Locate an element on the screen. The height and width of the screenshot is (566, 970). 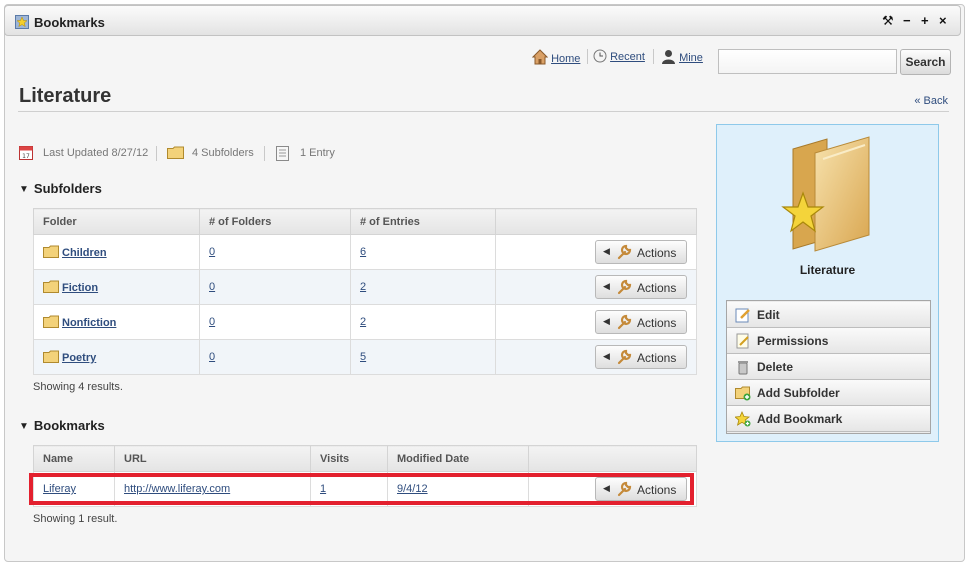
highlight-box is located at coordinates (361, 489).